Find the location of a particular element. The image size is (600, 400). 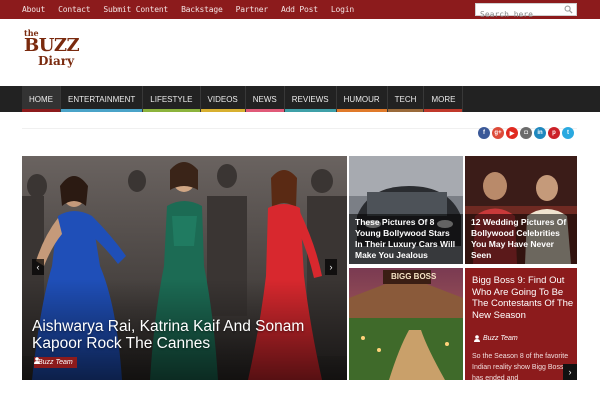

icon-glyph: f is located at coordinates (484, 133).